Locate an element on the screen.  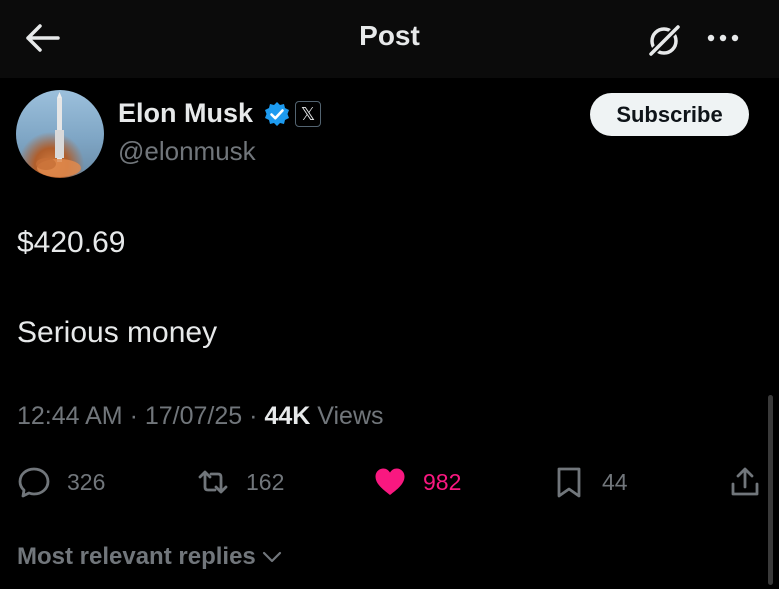
bookmark-icon is located at coordinates (569, 482).